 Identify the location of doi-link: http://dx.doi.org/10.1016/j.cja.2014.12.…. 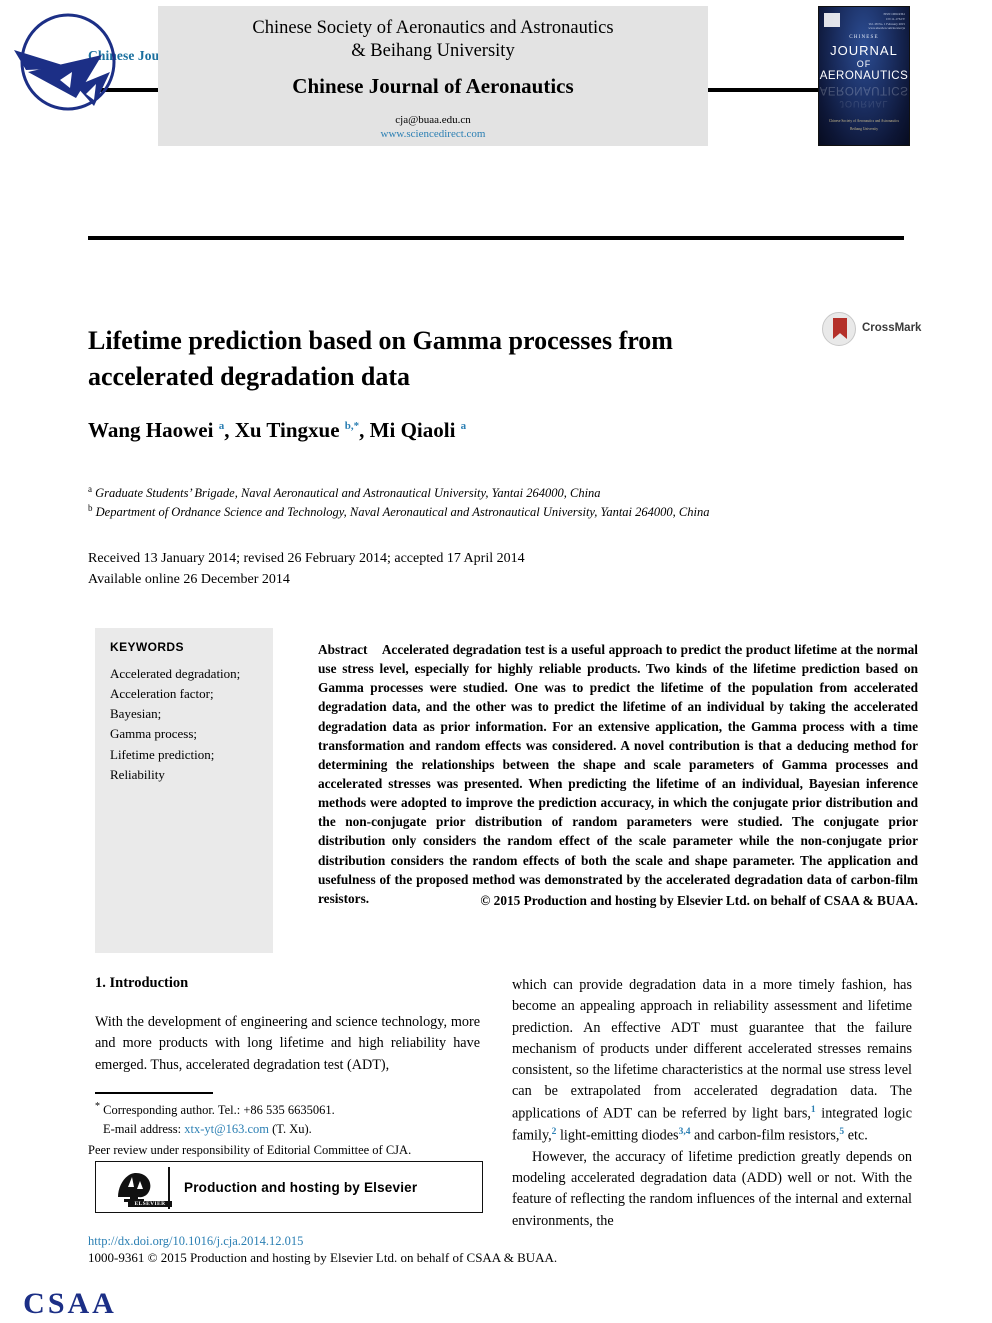
(195, 1241).